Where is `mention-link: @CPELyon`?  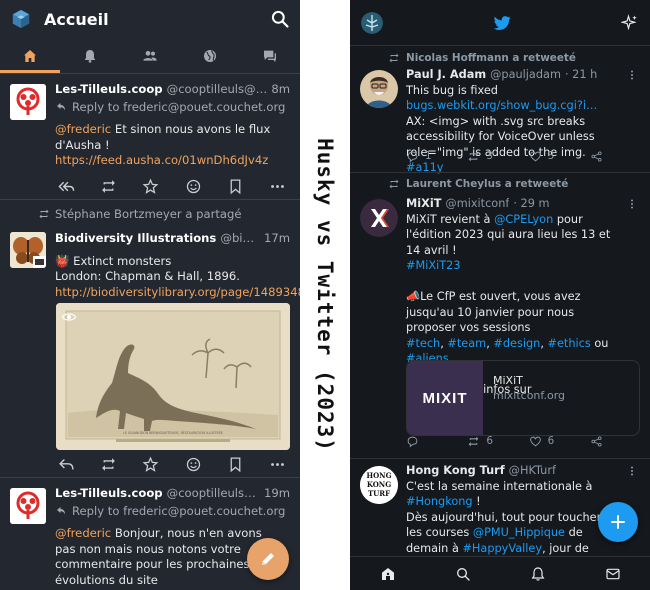 mention-link: @CPELyon is located at coordinates (523, 219).